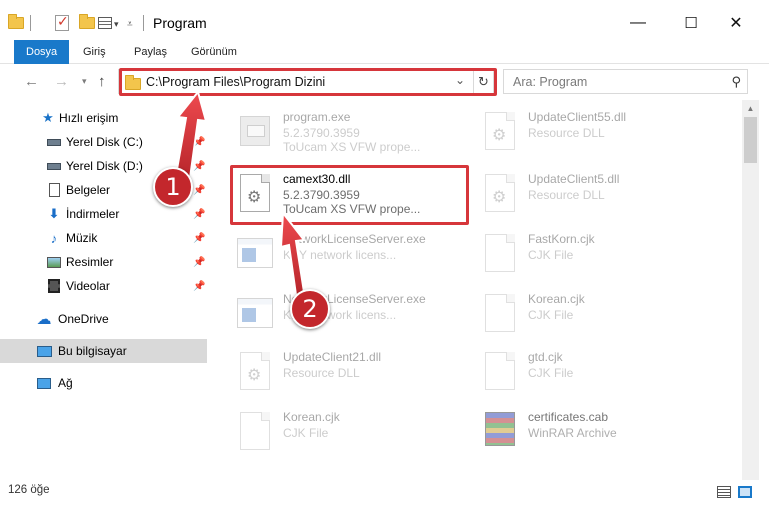  What do you see at coordinates (240, 193) in the screenshot?
I see `annotation-arrows` at bounding box center [240, 193].